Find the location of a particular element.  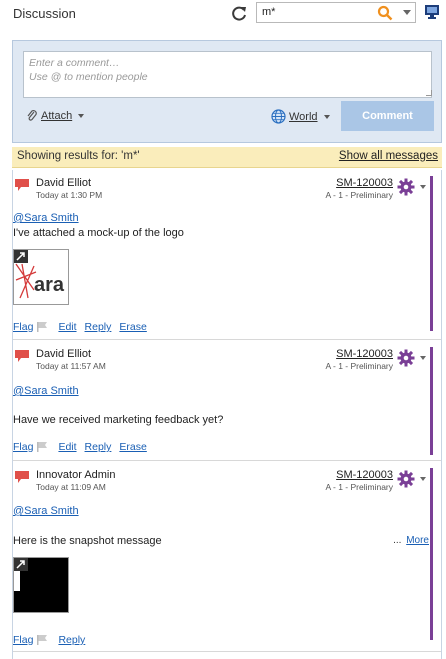

monitor-icon is located at coordinates (432, 12).